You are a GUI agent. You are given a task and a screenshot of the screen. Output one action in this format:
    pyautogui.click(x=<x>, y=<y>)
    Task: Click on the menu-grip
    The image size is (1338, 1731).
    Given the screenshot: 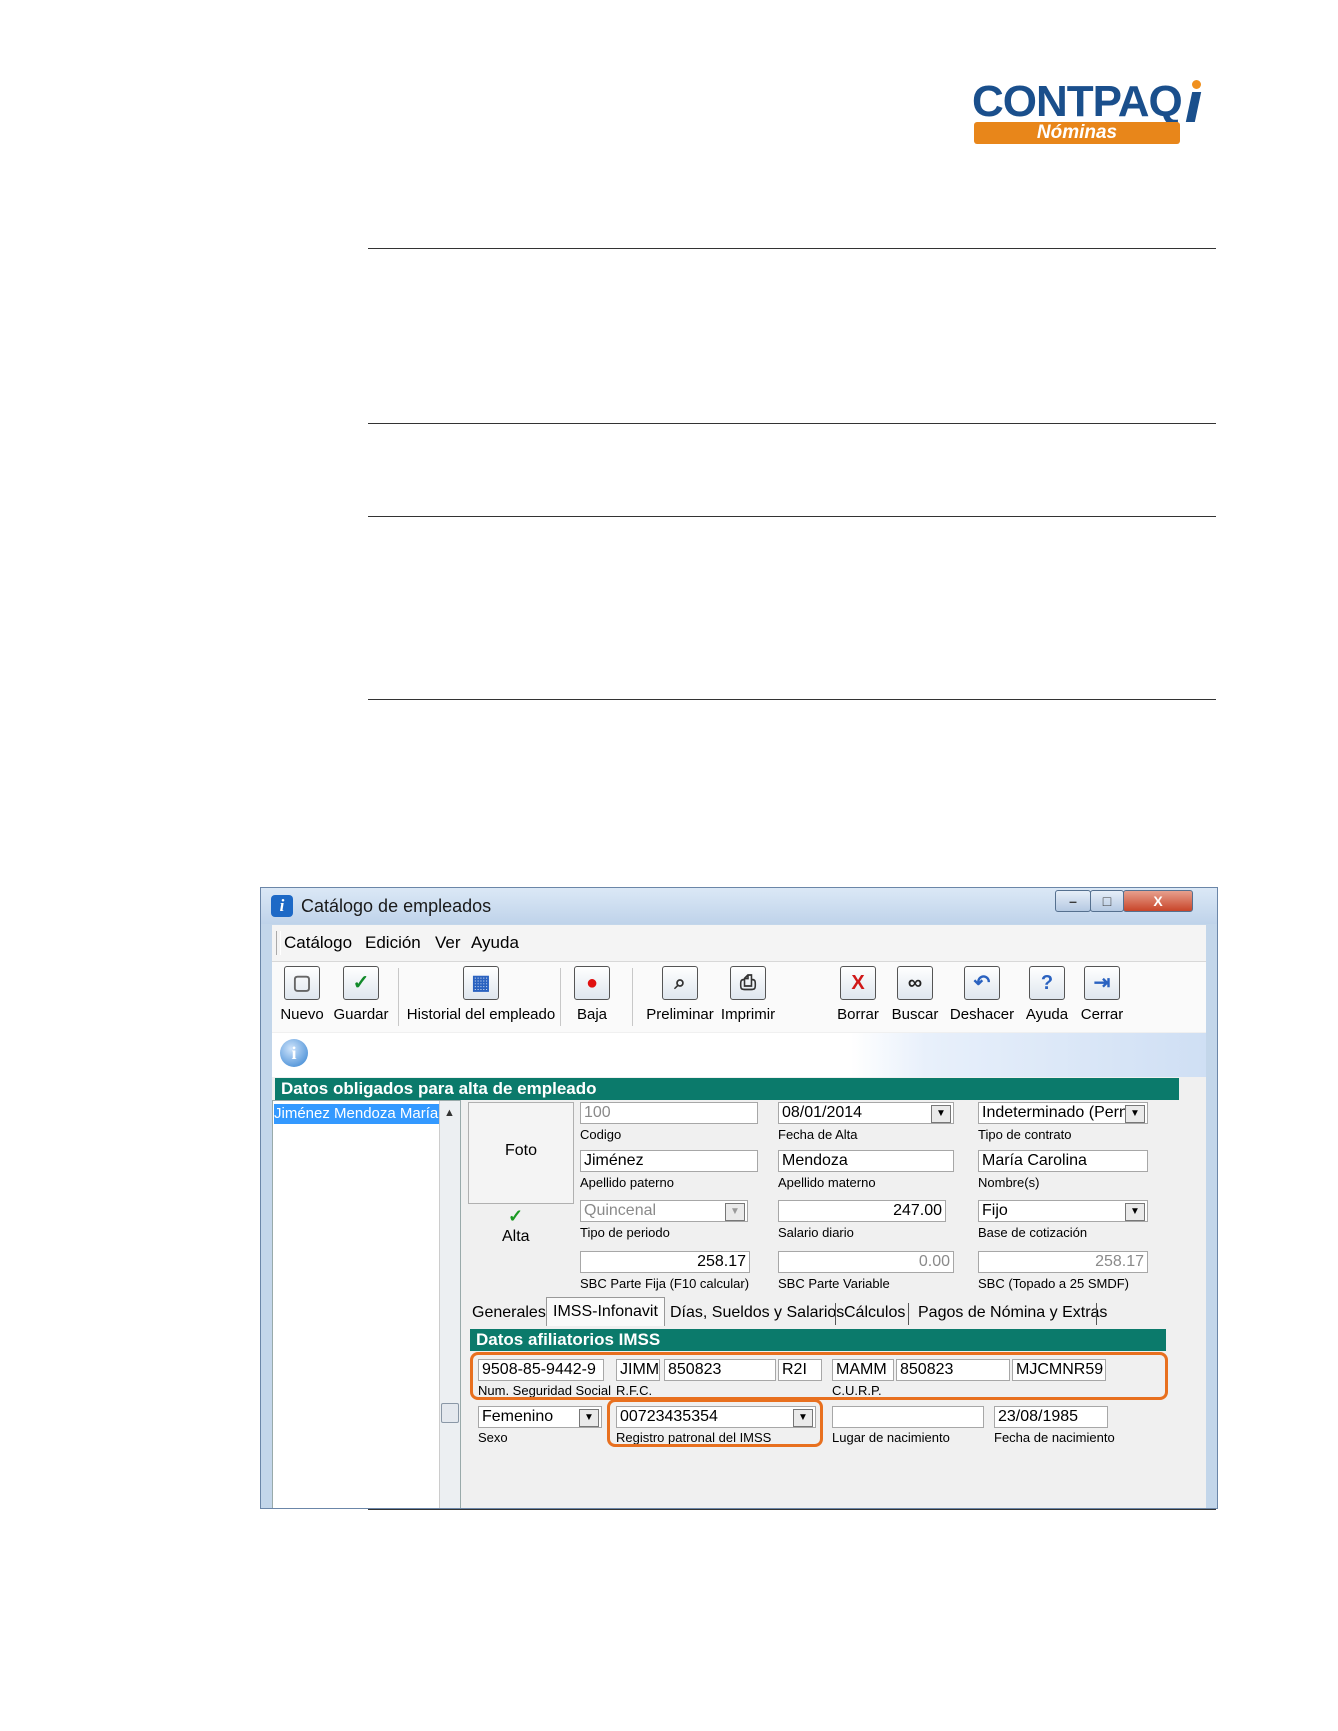 What is the action you would take?
    pyautogui.click(x=278, y=943)
    